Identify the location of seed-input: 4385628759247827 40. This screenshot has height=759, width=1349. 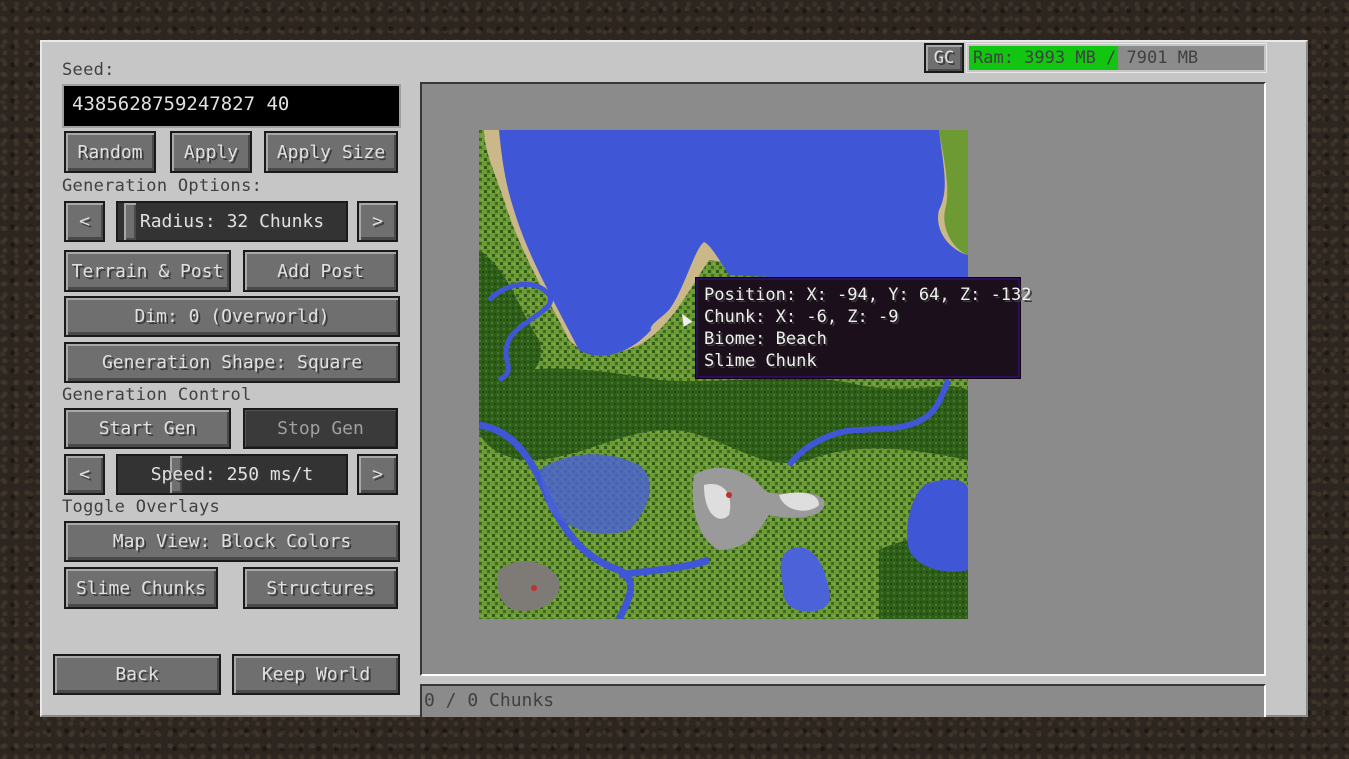
(231, 106).